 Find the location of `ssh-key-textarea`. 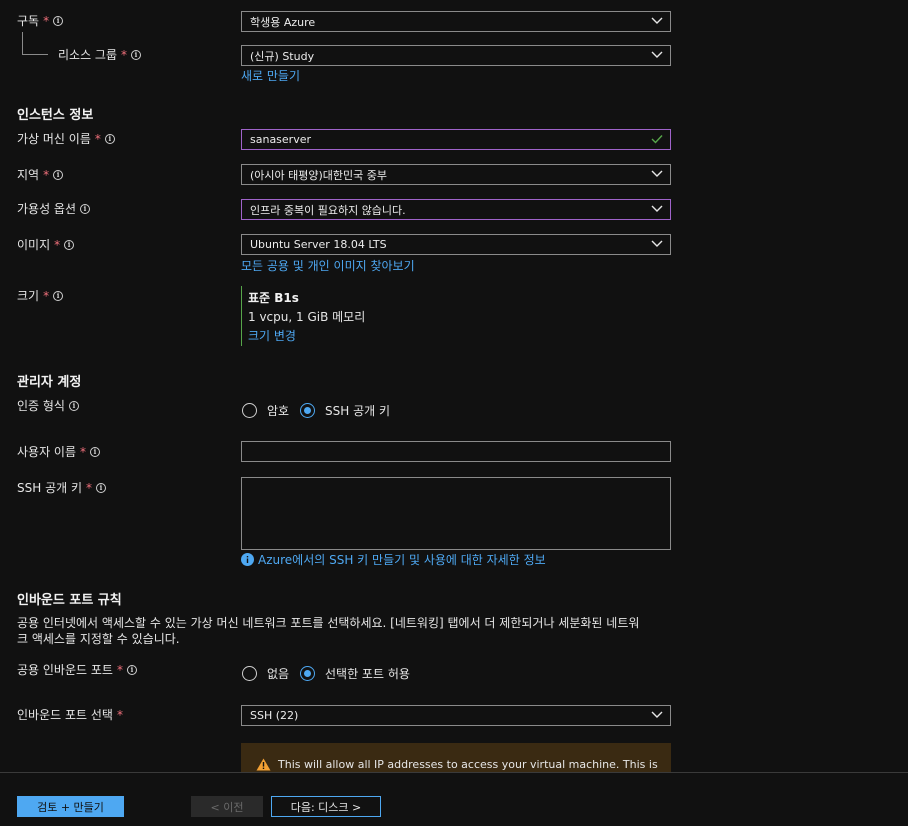

ssh-key-textarea is located at coordinates (456, 513).